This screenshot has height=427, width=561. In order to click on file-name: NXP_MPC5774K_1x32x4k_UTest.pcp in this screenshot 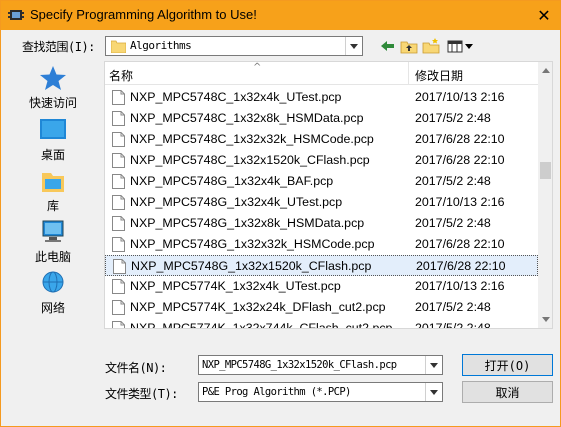, I will do `click(235, 286)`.